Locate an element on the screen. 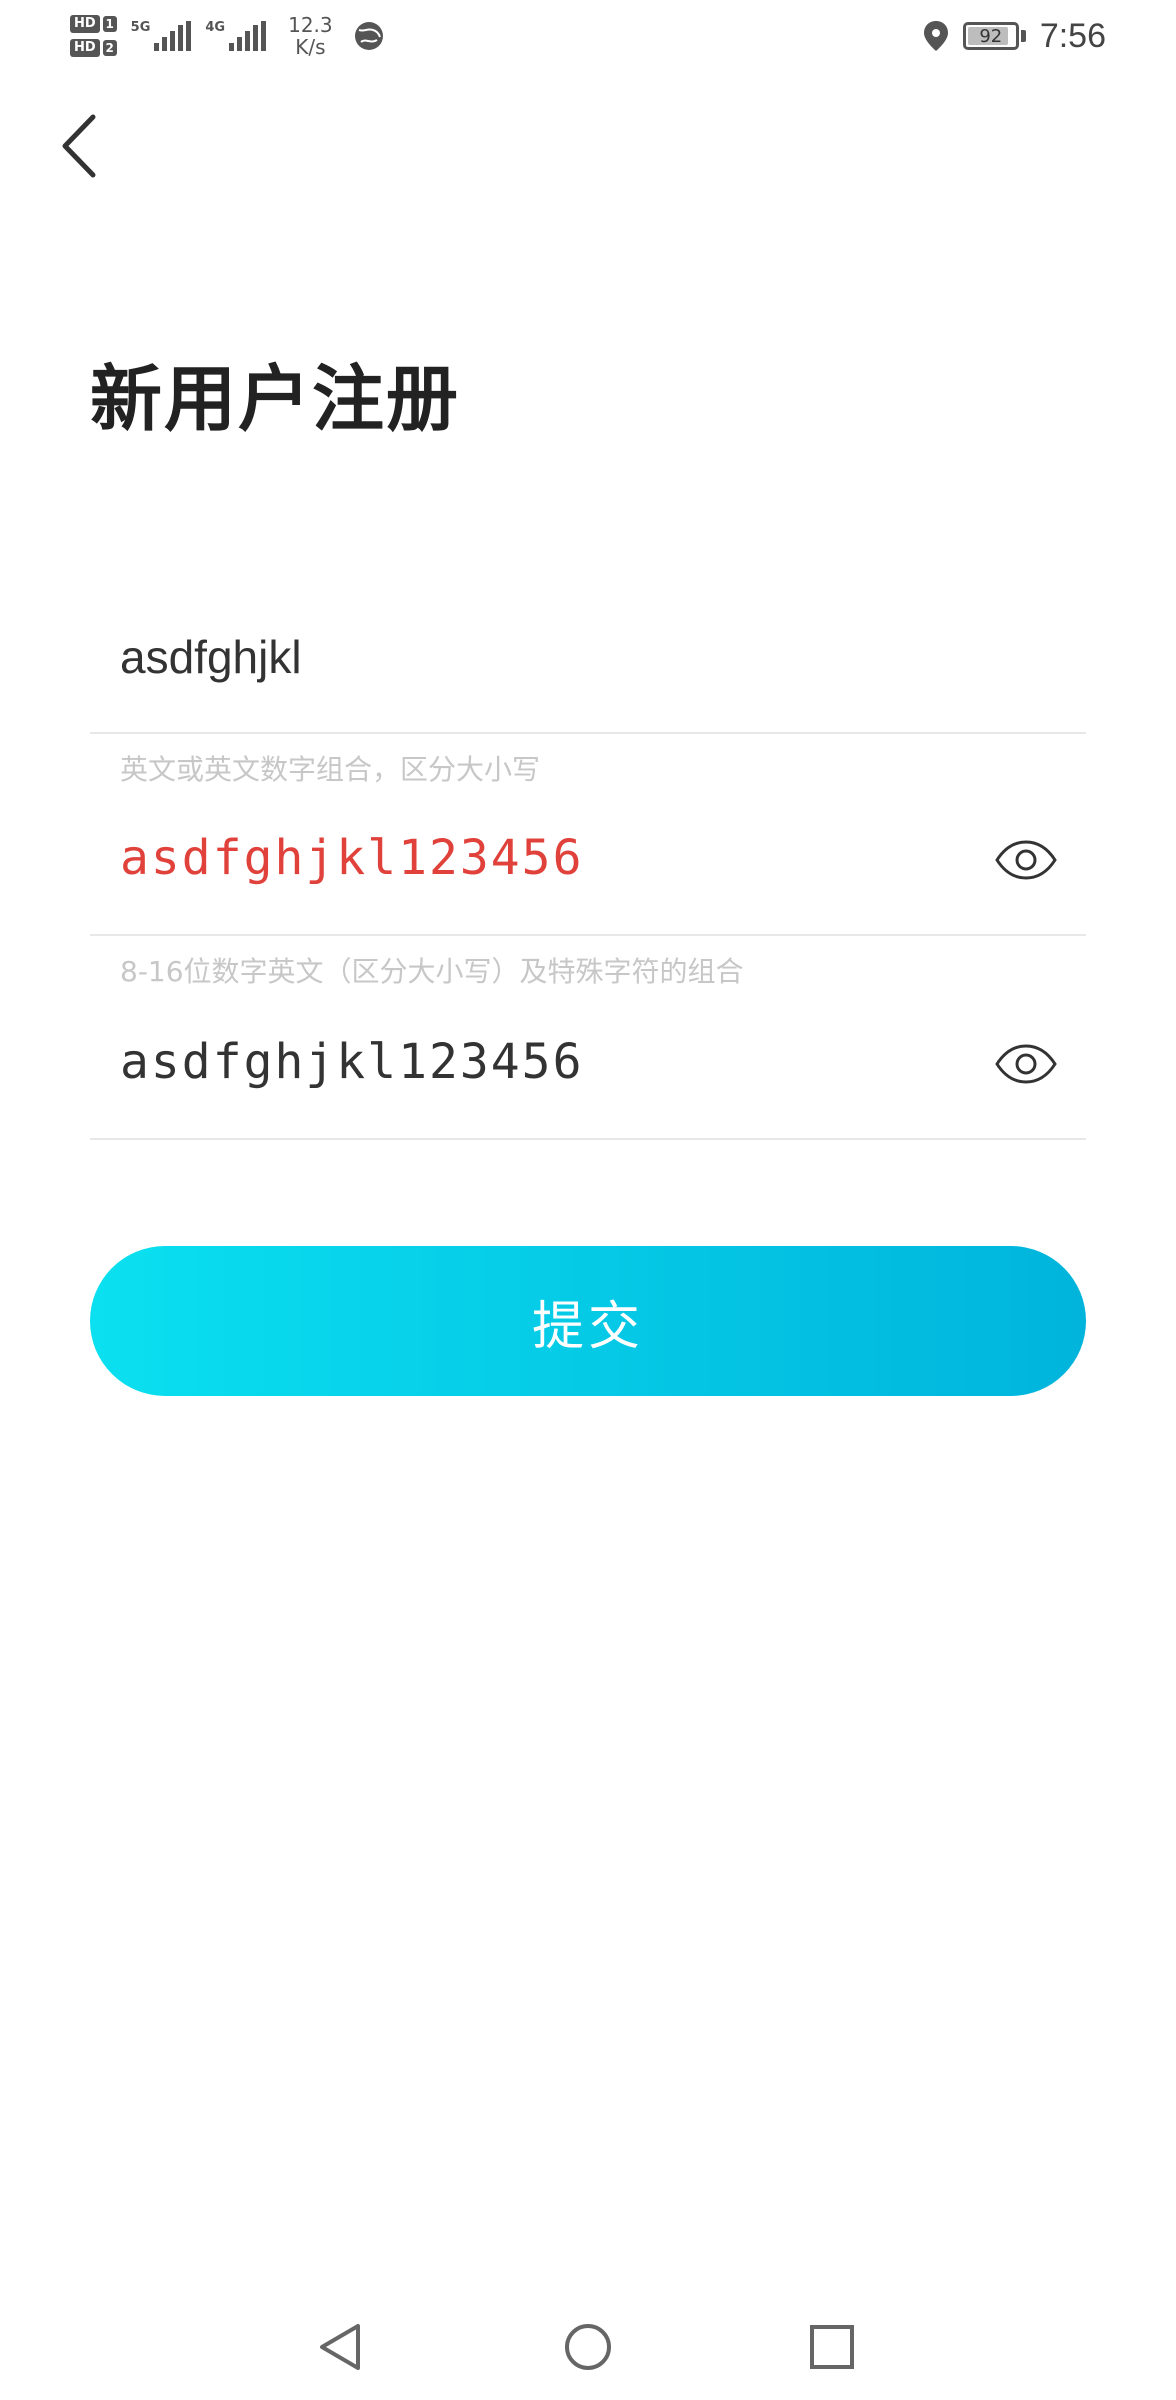 The height and width of the screenshot is (2400, 1176). speed-value: 12.3 is located at coordinates (310, 25).